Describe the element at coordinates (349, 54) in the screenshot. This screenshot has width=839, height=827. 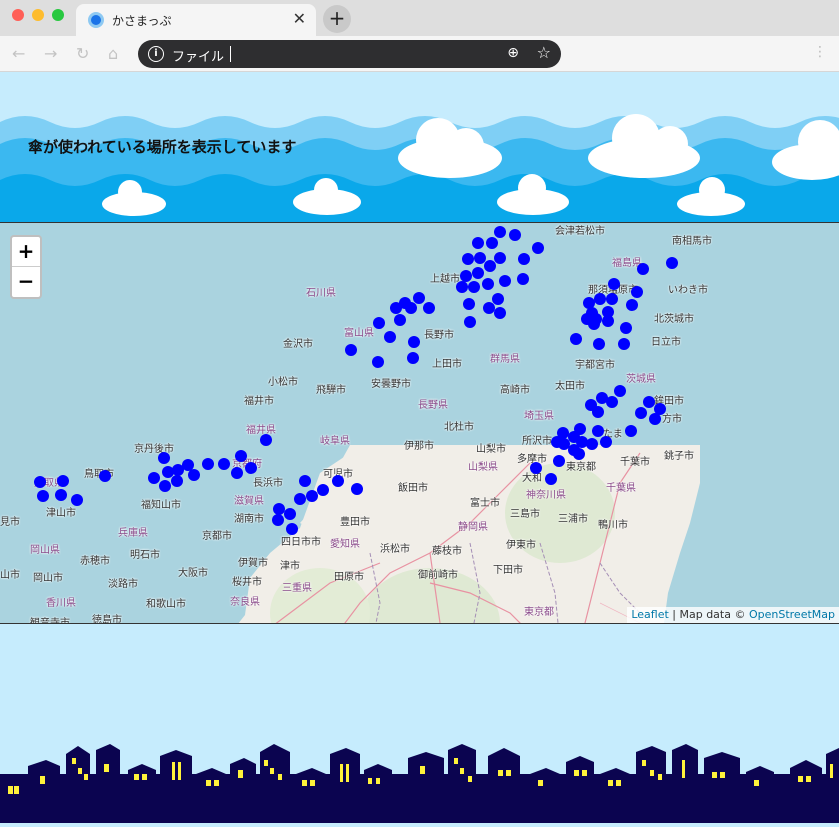
I see `address-bar: i ファイル ⊕ ☆` at that location.